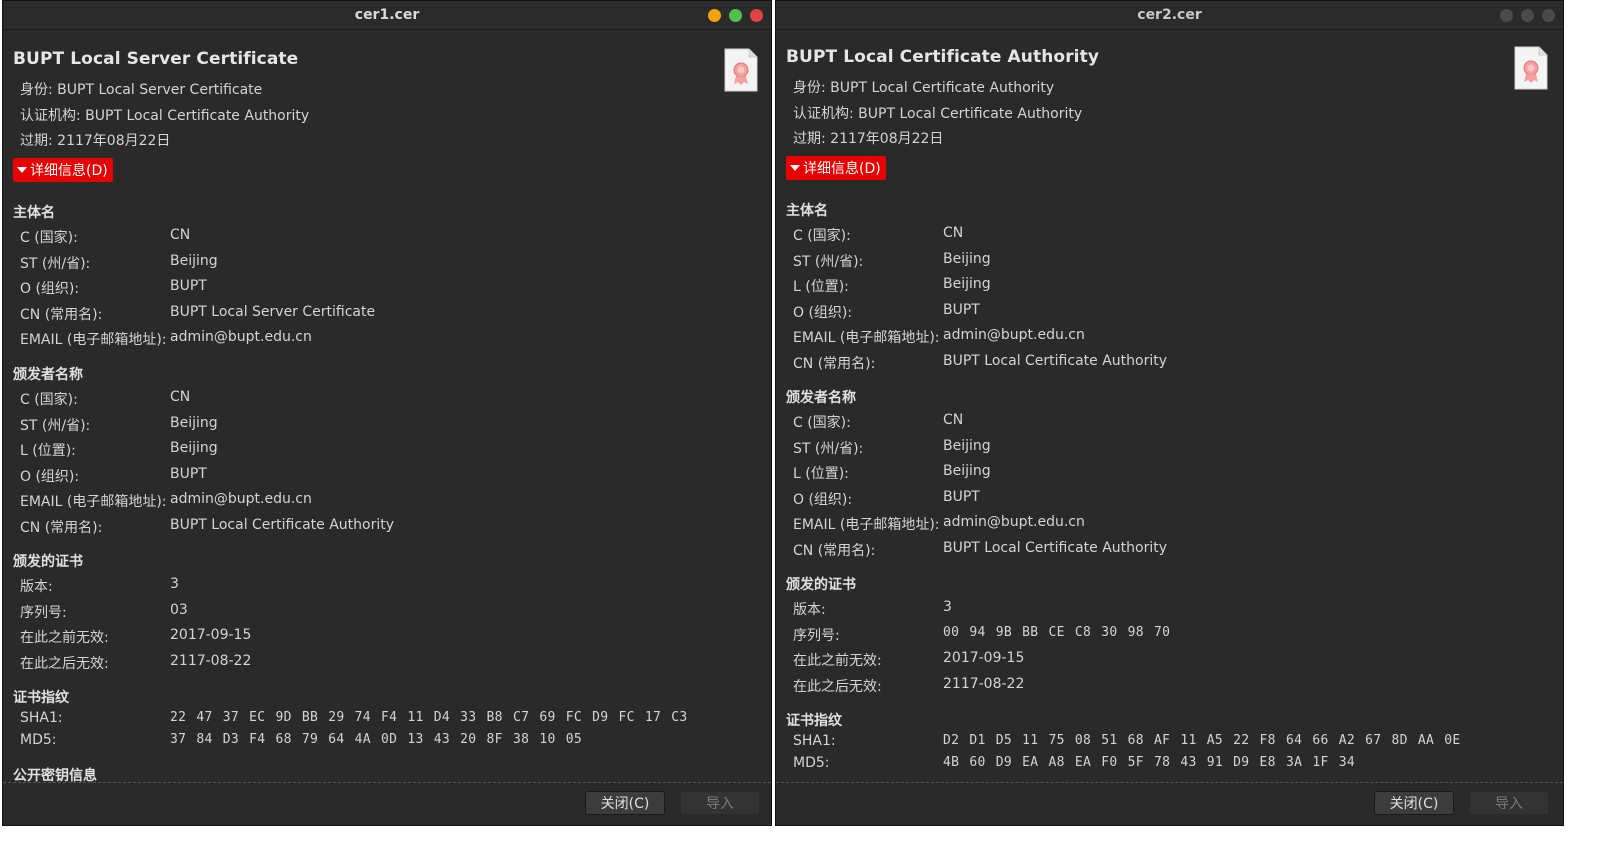 This screenshot has width=1598, height=842. I want to click on identity-line: 身份: BUPT Local Server Certificate, so click(141, 90).